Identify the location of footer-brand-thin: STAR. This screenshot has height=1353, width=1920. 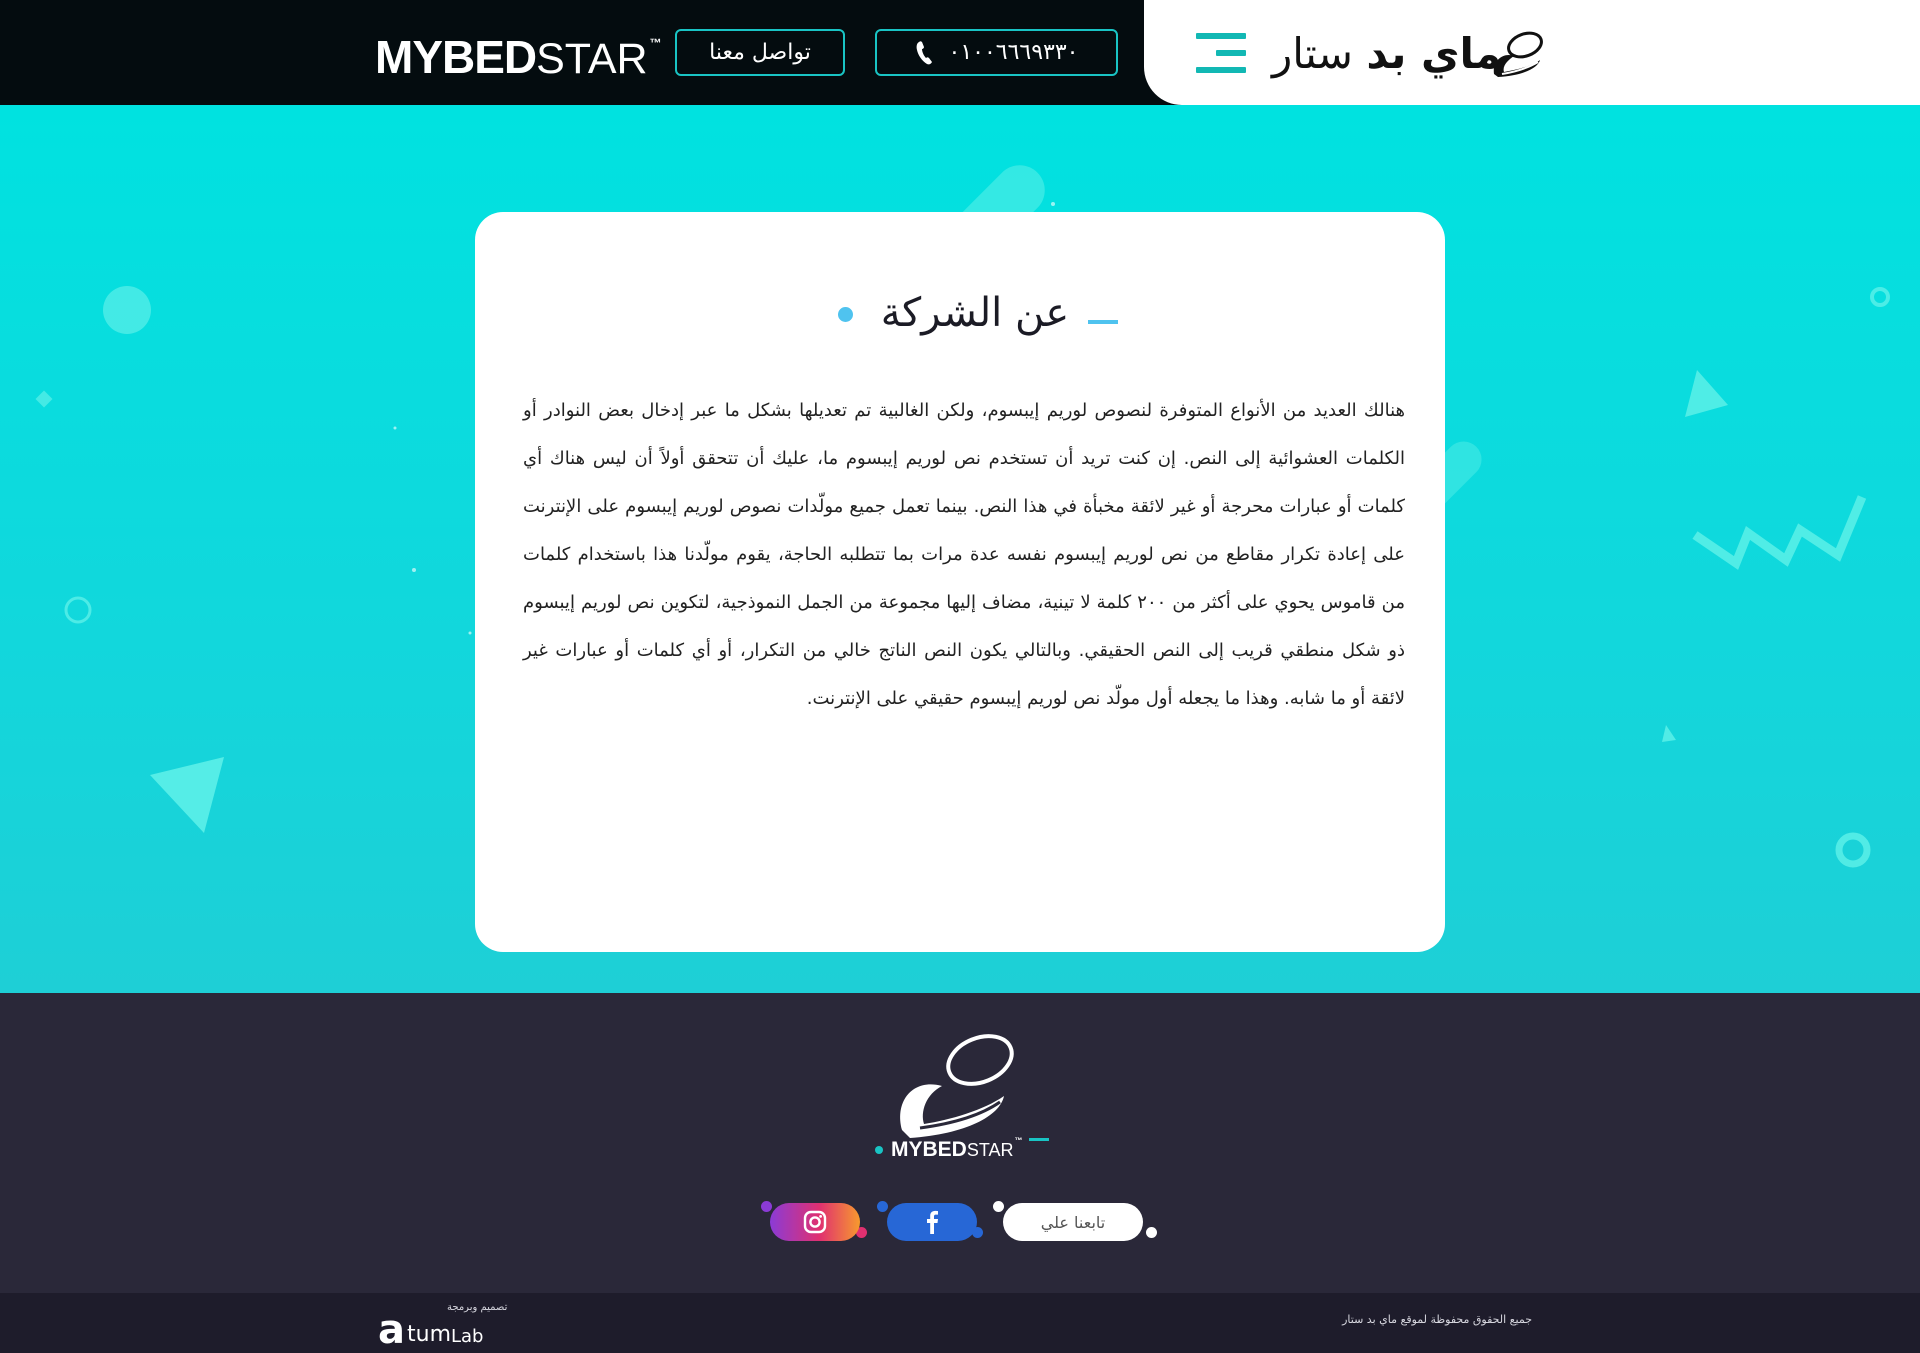
(990, 1149).